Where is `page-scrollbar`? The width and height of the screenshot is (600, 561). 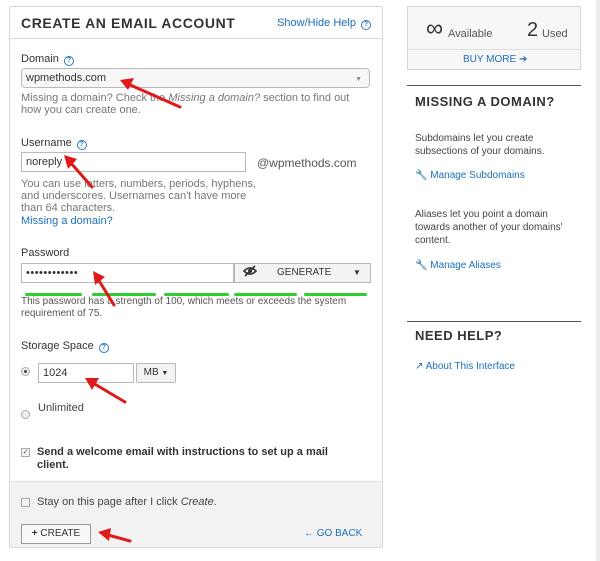
page-scrollbar is located at coordinates (598, 280).